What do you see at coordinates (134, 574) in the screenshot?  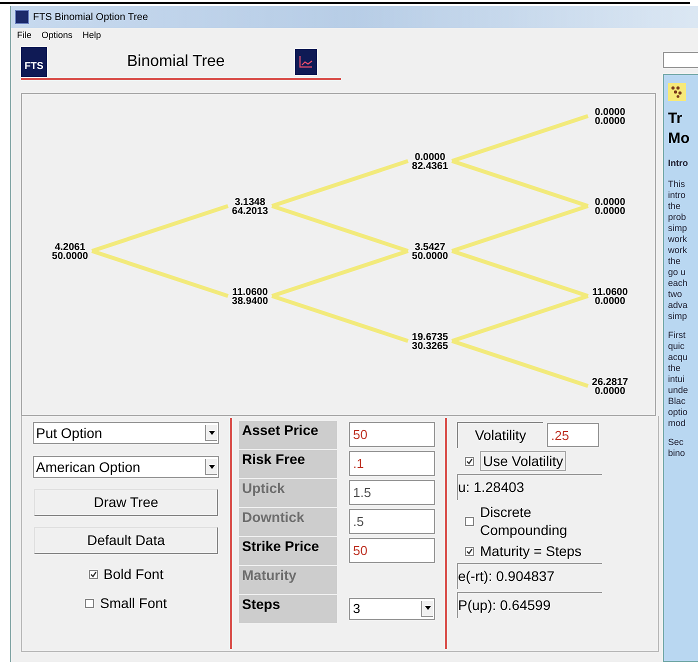 I see `checkbox-label: Bold Font` at bounding box center [134, 574].